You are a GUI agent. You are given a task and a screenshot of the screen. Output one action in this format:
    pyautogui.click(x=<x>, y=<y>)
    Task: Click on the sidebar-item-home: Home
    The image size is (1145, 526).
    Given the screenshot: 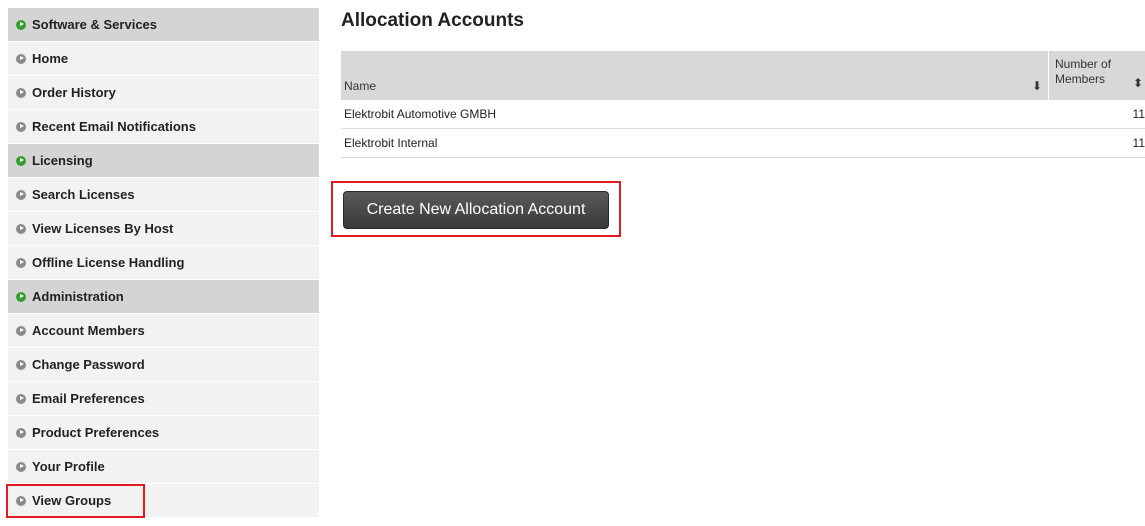 What is the action you would take?
    pyautogui.click(x=163, y=59)
    